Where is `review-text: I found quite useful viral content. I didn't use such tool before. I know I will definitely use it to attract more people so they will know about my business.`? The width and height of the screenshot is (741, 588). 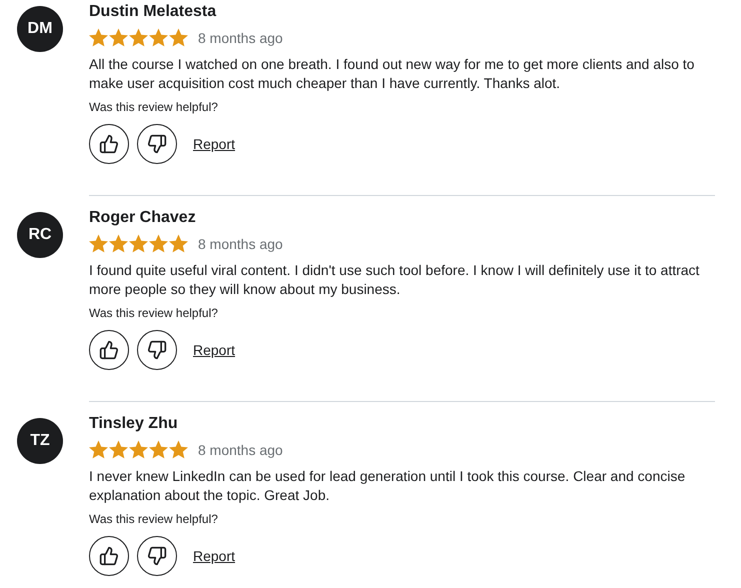
review-text: I found quite useful viral content. I didn't use such tool before. I know I will definitely use it to attract more people so they will know about my business. is located at coordinates (394, 280).